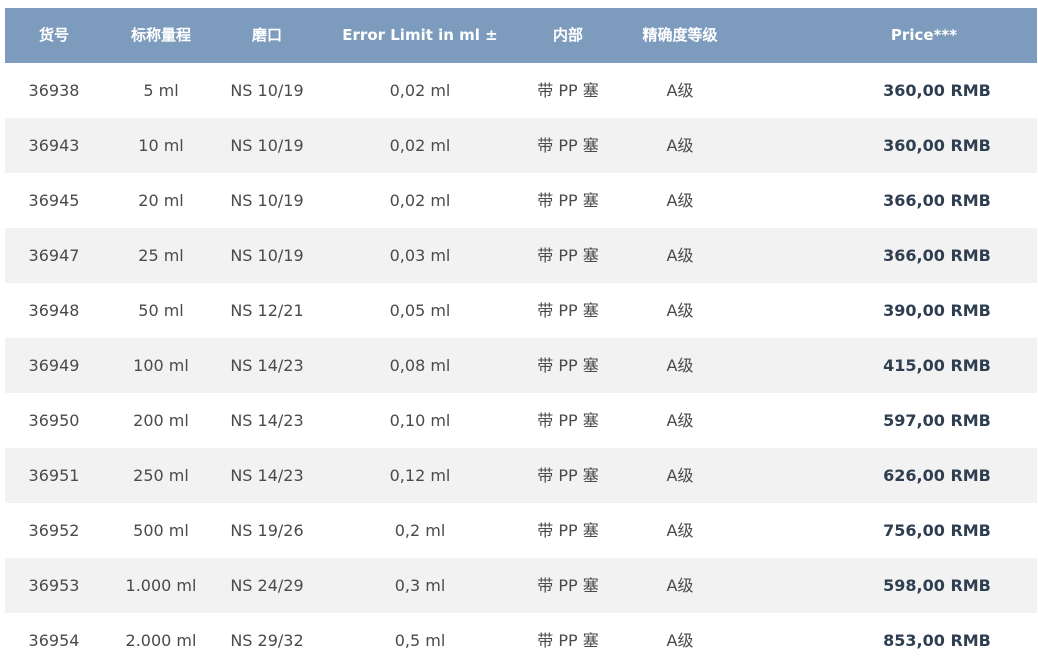 The height and width of the screenshot is (668, 1038). I want to click on cell-price: 626,00 RMB, so click(937, 475).